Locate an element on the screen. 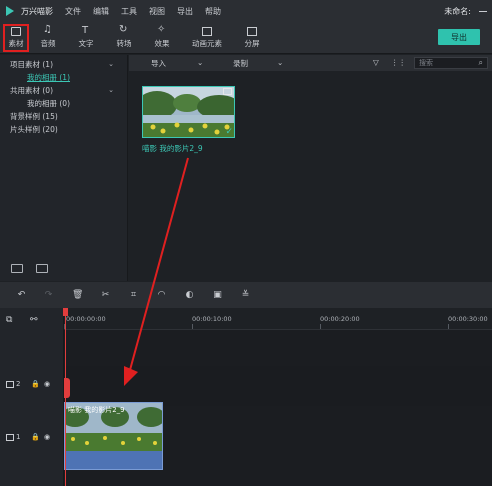 The width and height of the screenshot is (492, 486). annotation-arrow is located at coordinates (156, 271).